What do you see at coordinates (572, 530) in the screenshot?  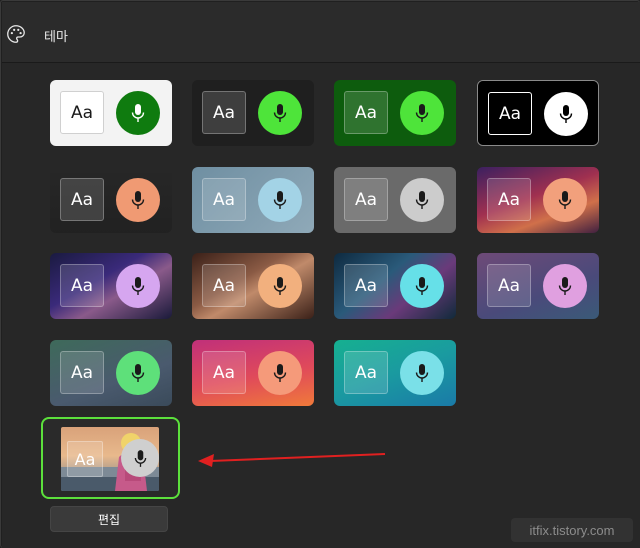 I see `watermark: itfix.tistory.com` at bounding box center [572, 530].